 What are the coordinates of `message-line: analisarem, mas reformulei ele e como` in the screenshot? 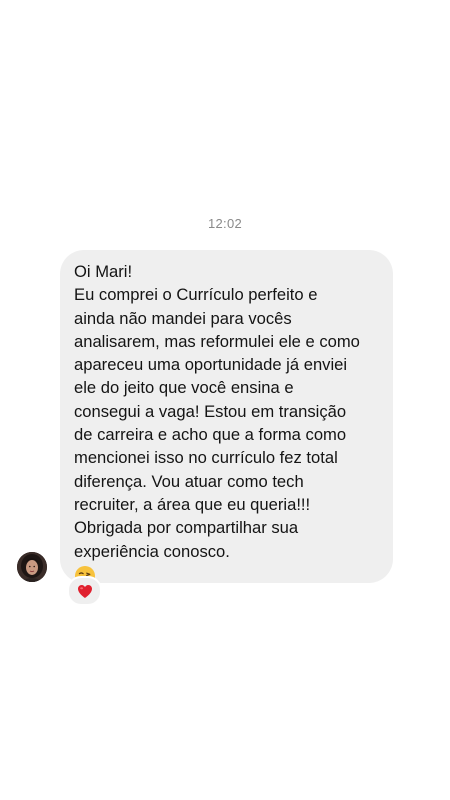 It's located at (217, 341).